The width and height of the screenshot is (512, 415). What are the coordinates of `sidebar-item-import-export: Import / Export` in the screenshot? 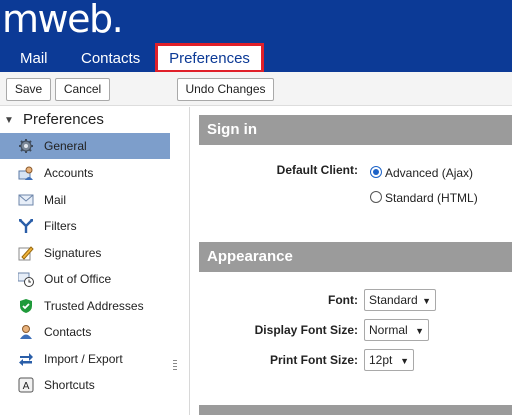 It's located at (85, 359).